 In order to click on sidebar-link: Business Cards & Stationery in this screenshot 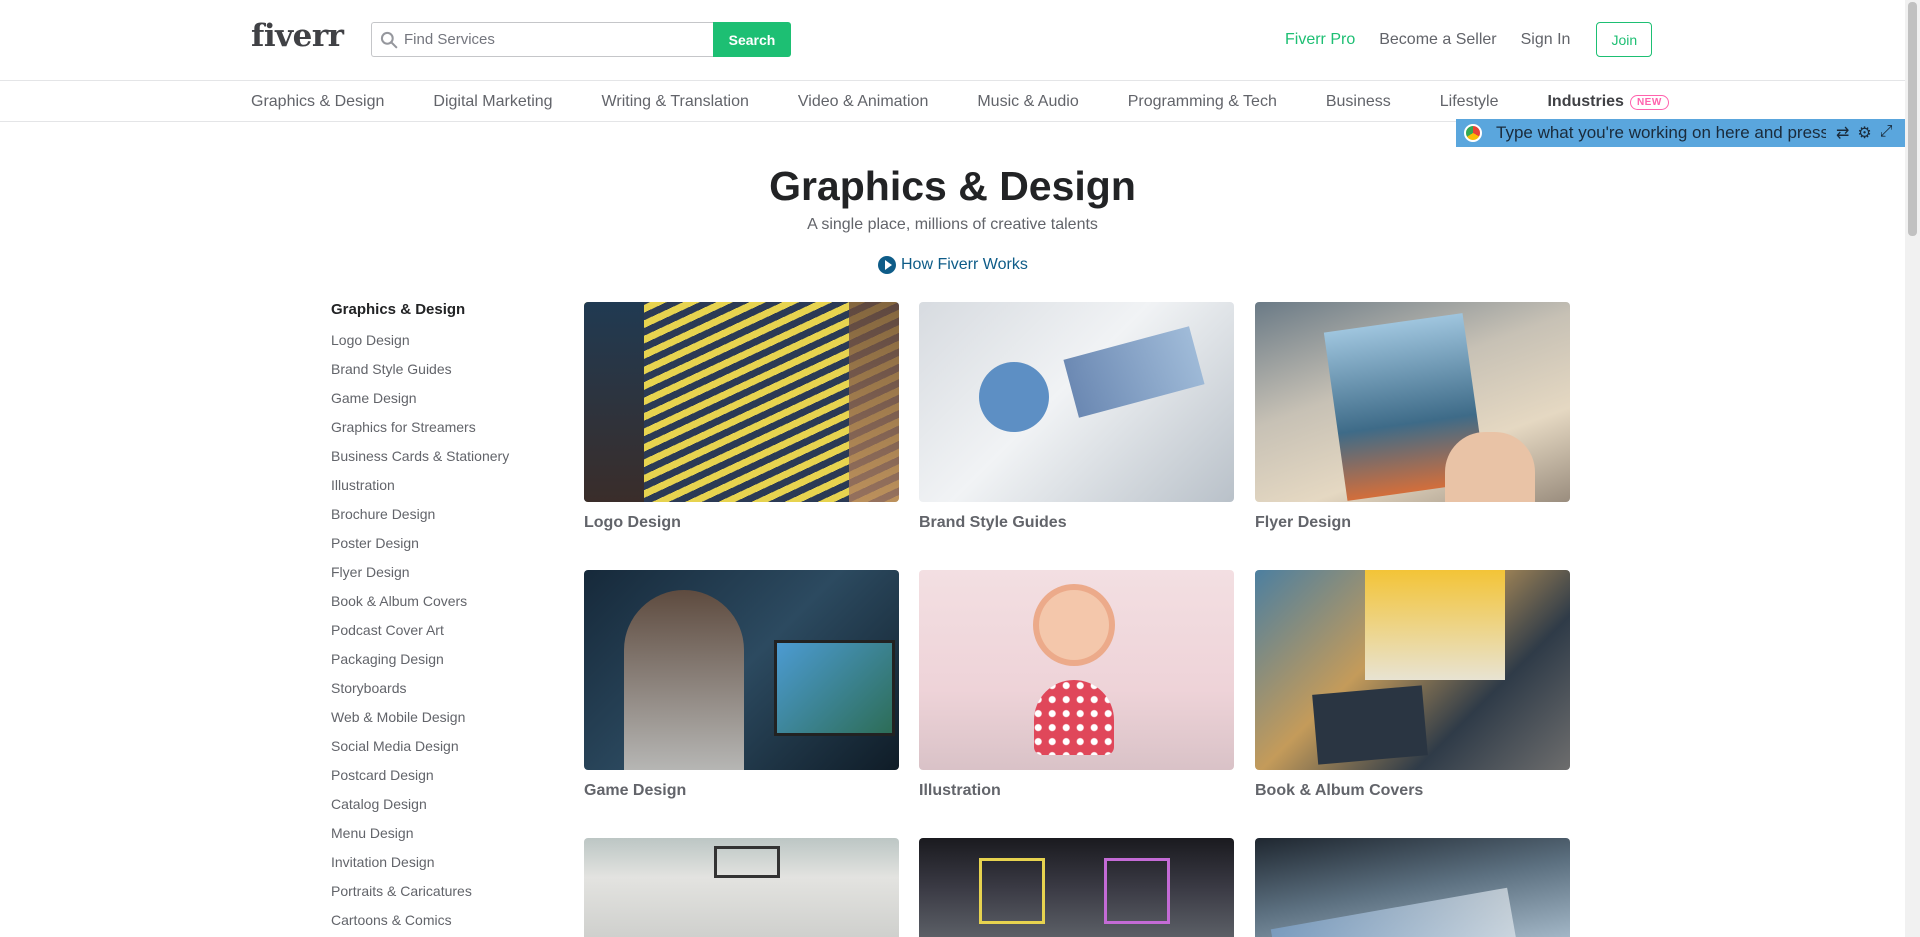, I will do `click(441, 460)`.